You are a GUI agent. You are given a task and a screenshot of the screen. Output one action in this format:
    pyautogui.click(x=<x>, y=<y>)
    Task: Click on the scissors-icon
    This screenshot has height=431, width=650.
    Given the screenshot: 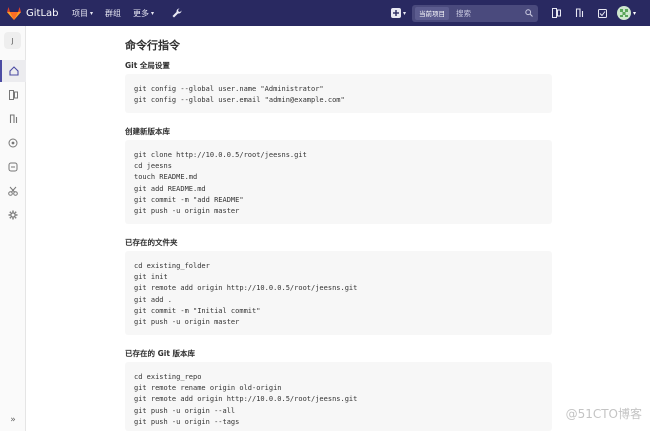 What is the action you would take?
    pyautogui.click(x=13, y=191)
    